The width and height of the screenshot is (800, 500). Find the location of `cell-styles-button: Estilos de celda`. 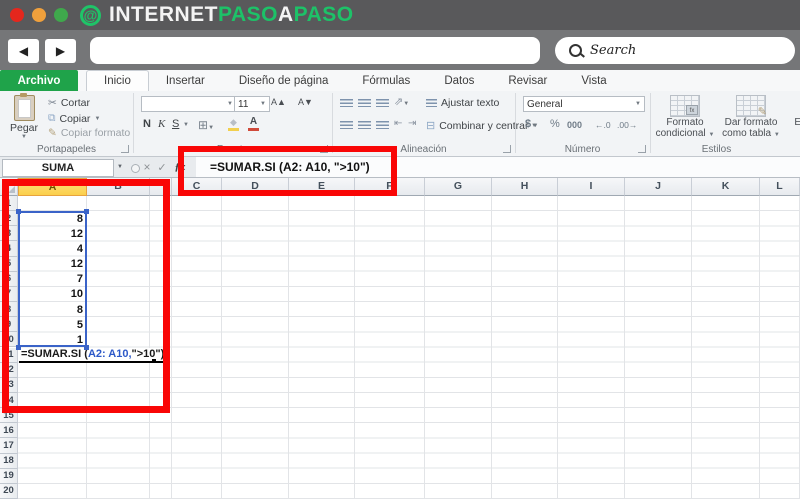

cell-styles-button: Estilos de celda is located at coordinates (793, 117).